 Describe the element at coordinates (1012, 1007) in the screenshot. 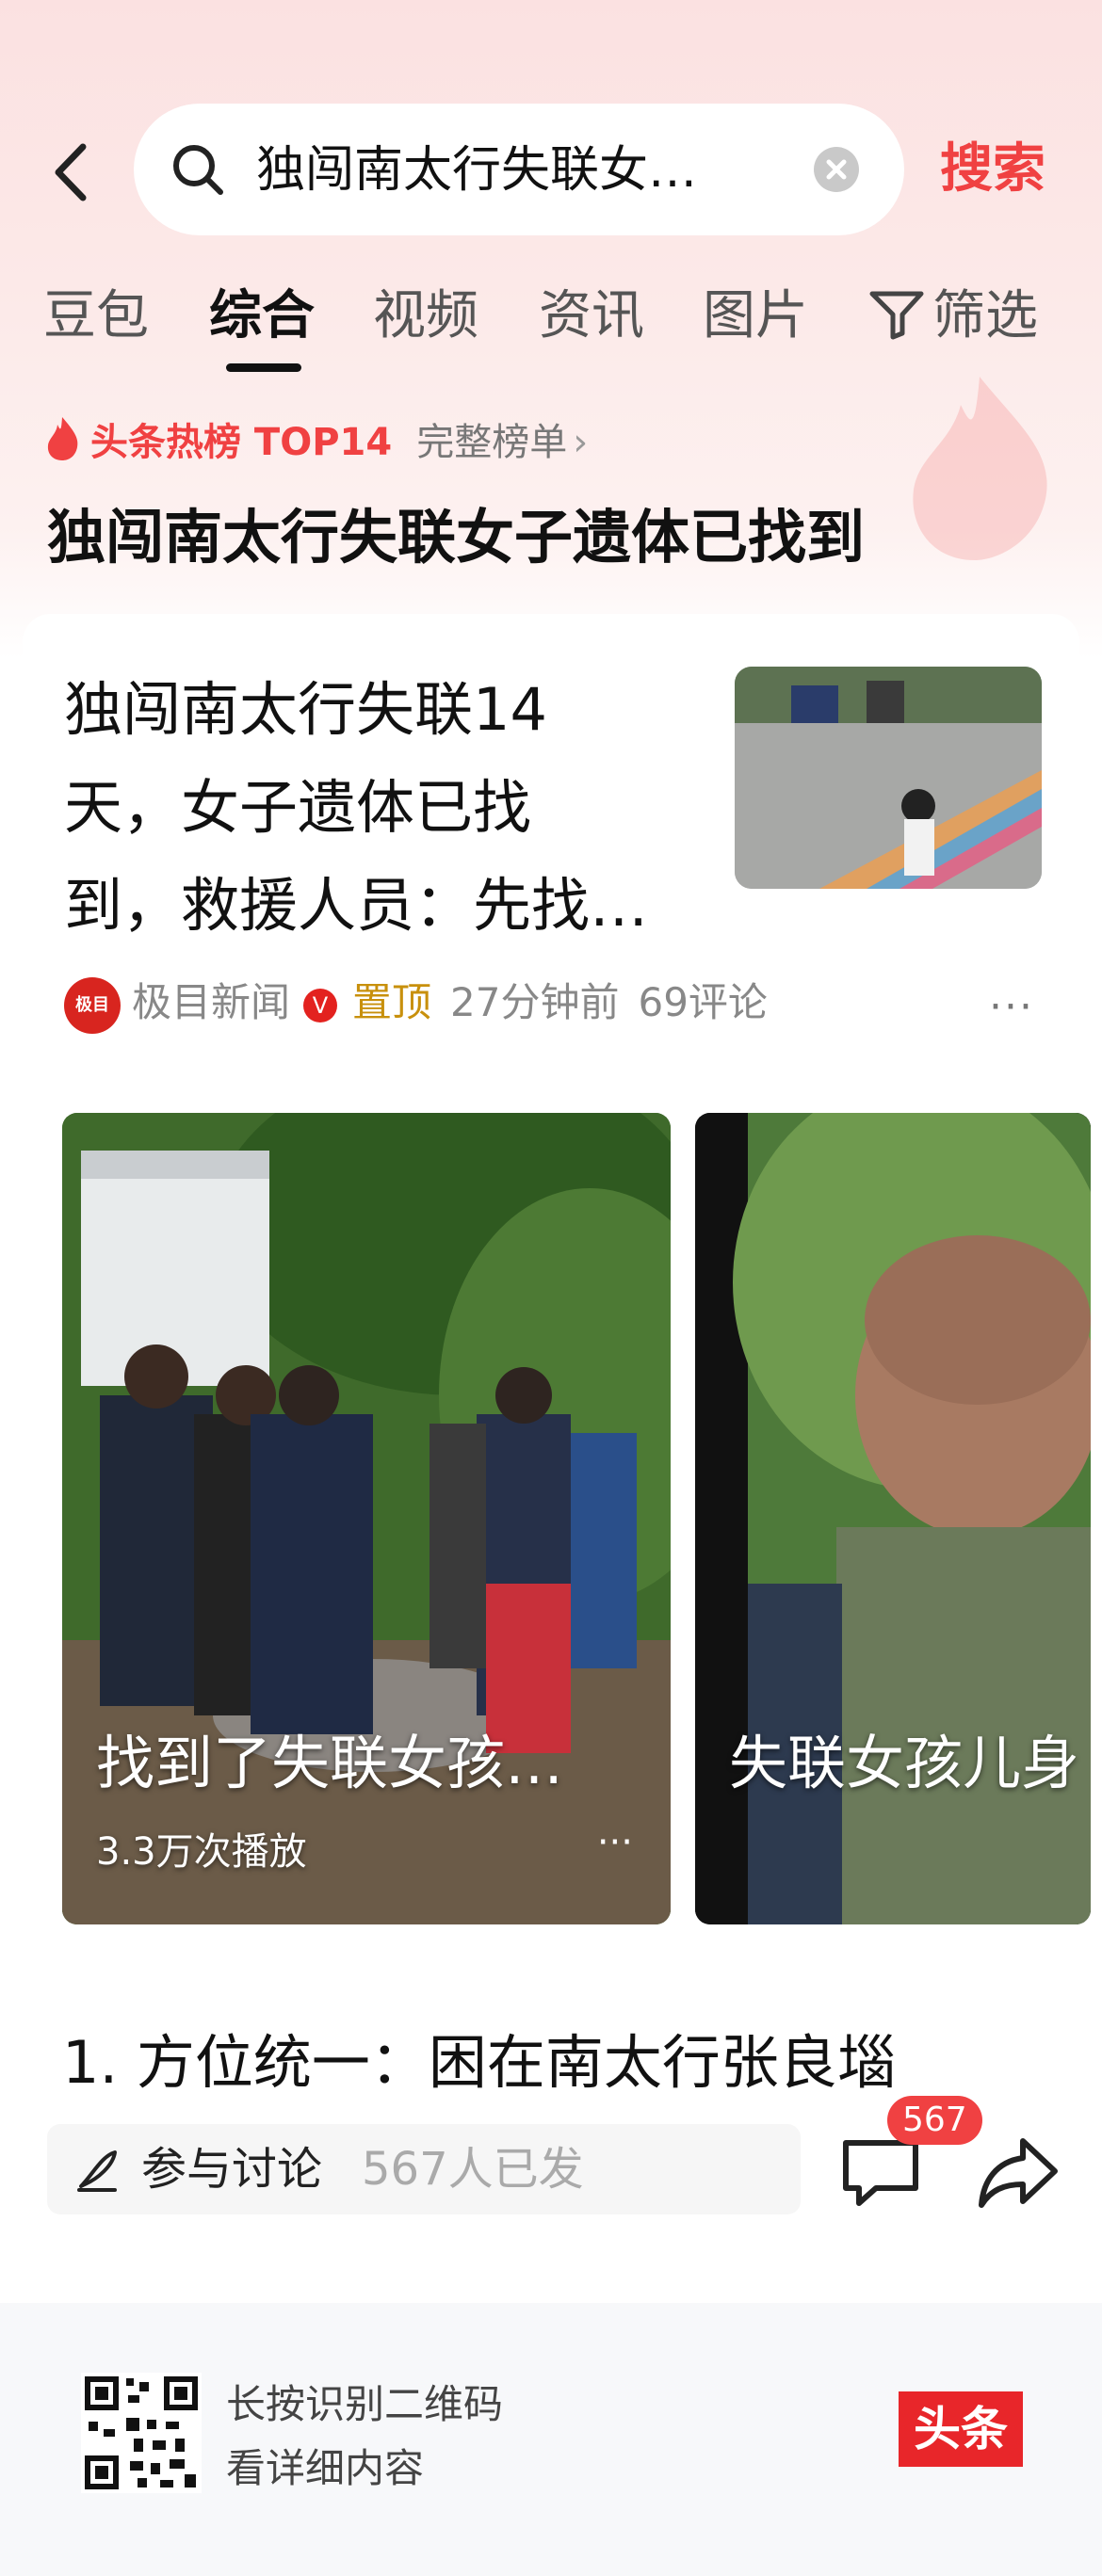

I see `more-options-icon: ···` at that location.